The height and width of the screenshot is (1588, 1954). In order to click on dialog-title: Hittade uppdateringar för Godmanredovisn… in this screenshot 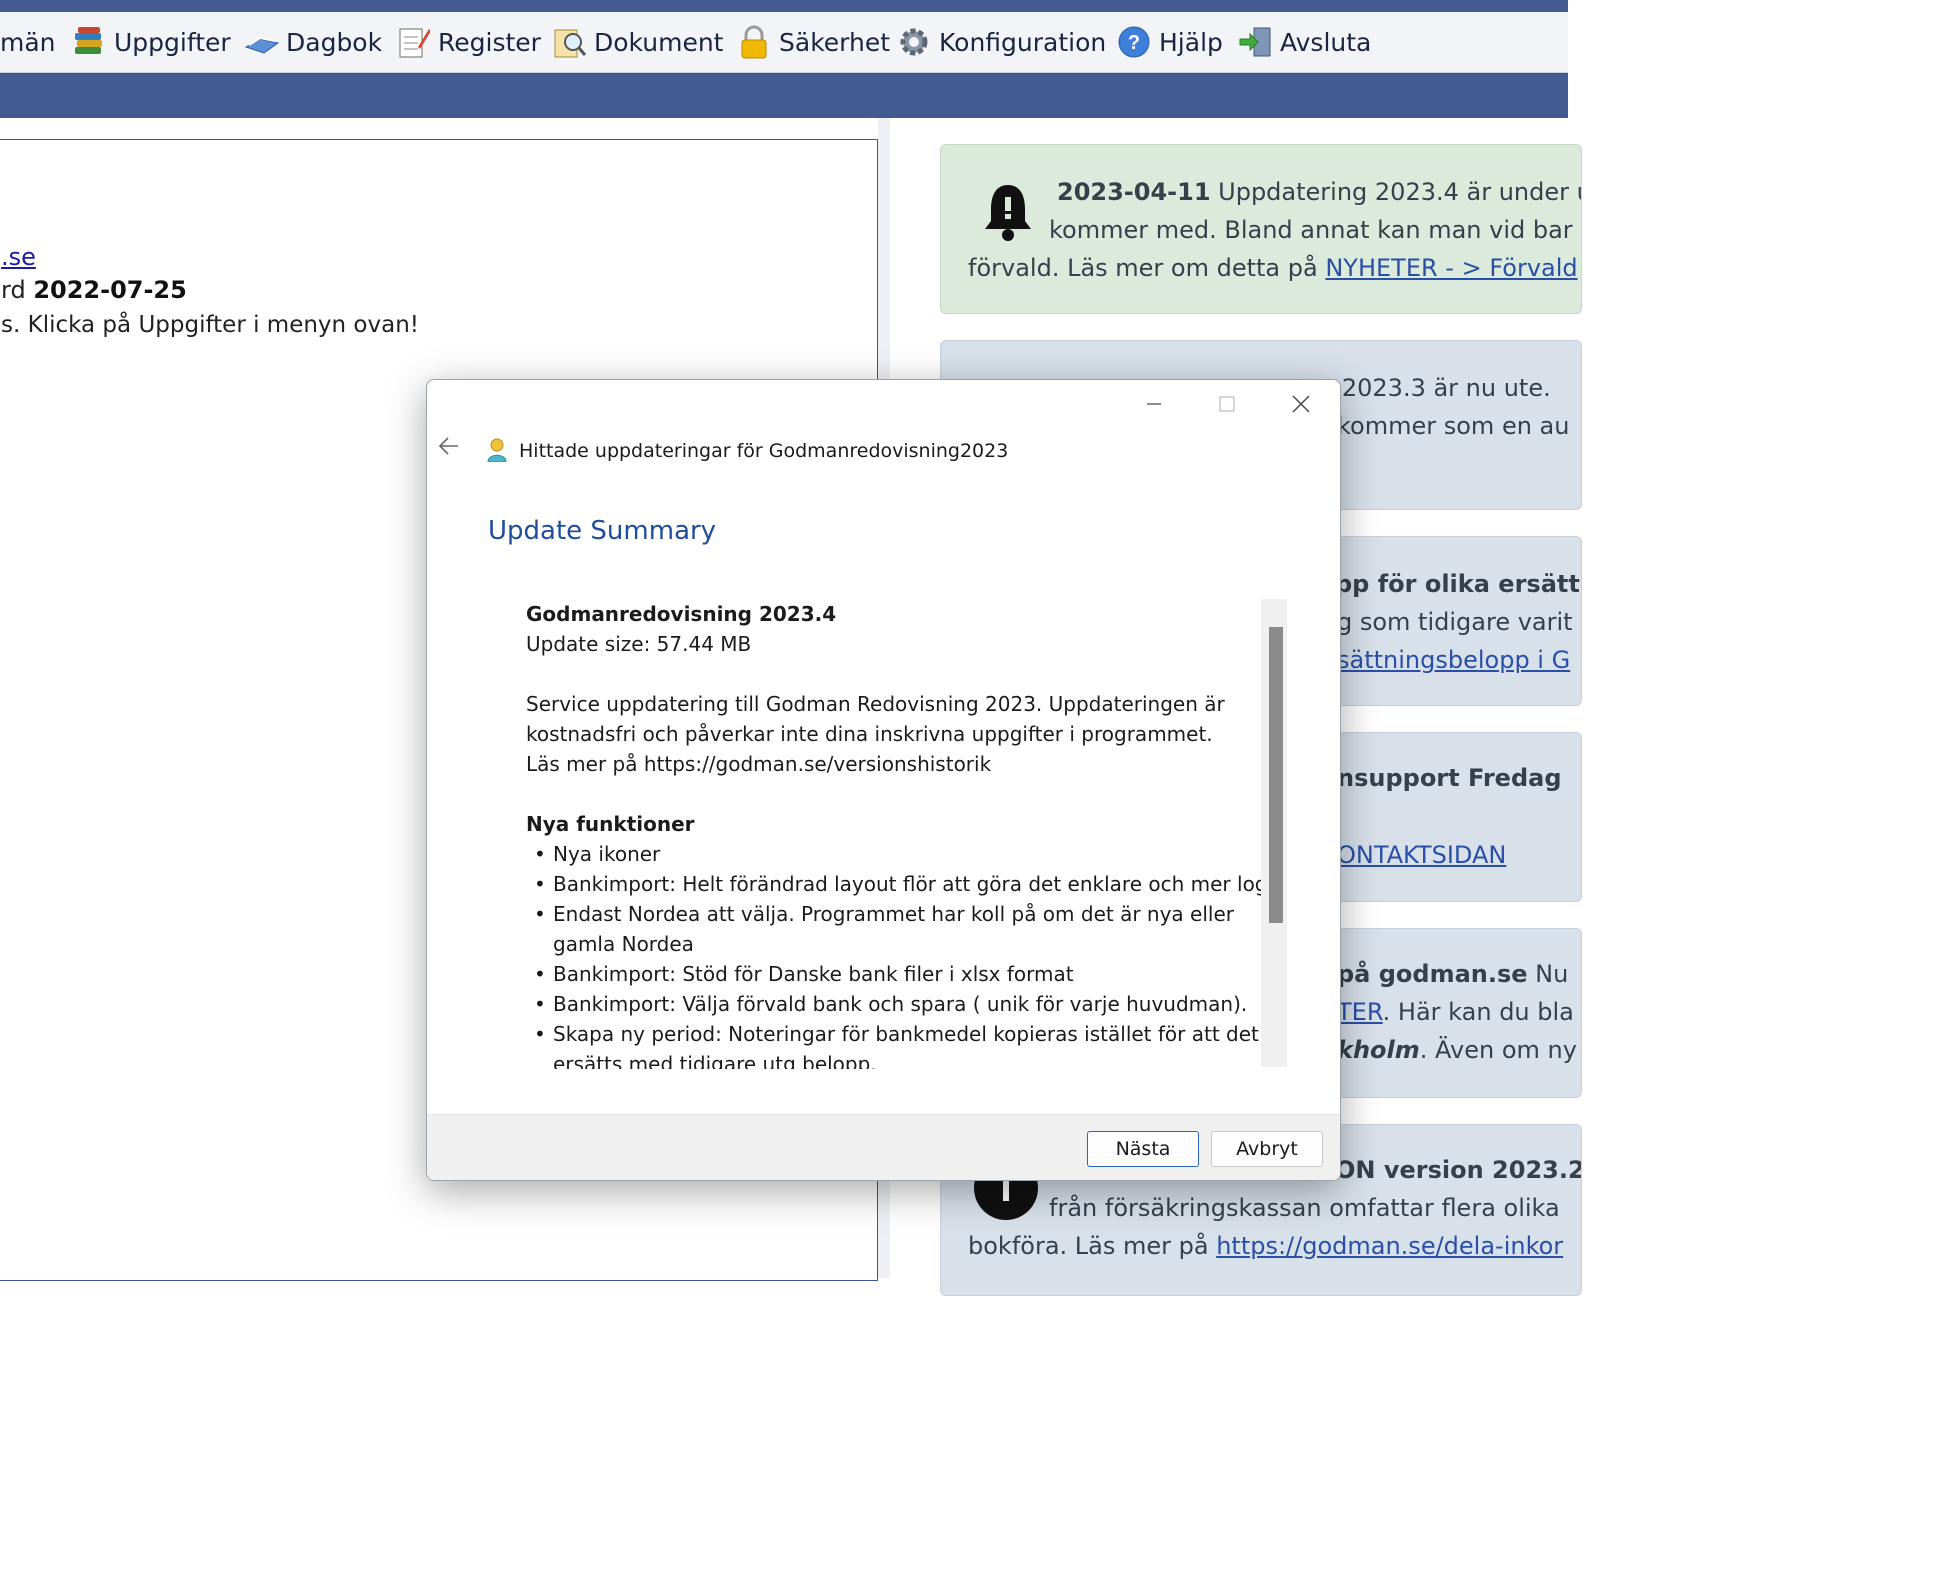, I will do `click(764, 451)`.